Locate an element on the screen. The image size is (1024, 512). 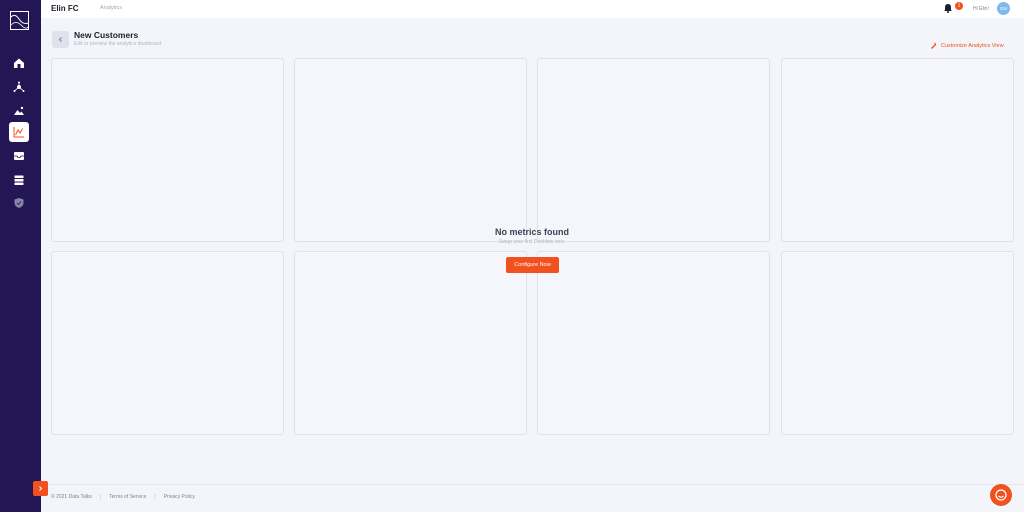
footer-terms-link: Terms of Service is located at coordinates (127, 497).